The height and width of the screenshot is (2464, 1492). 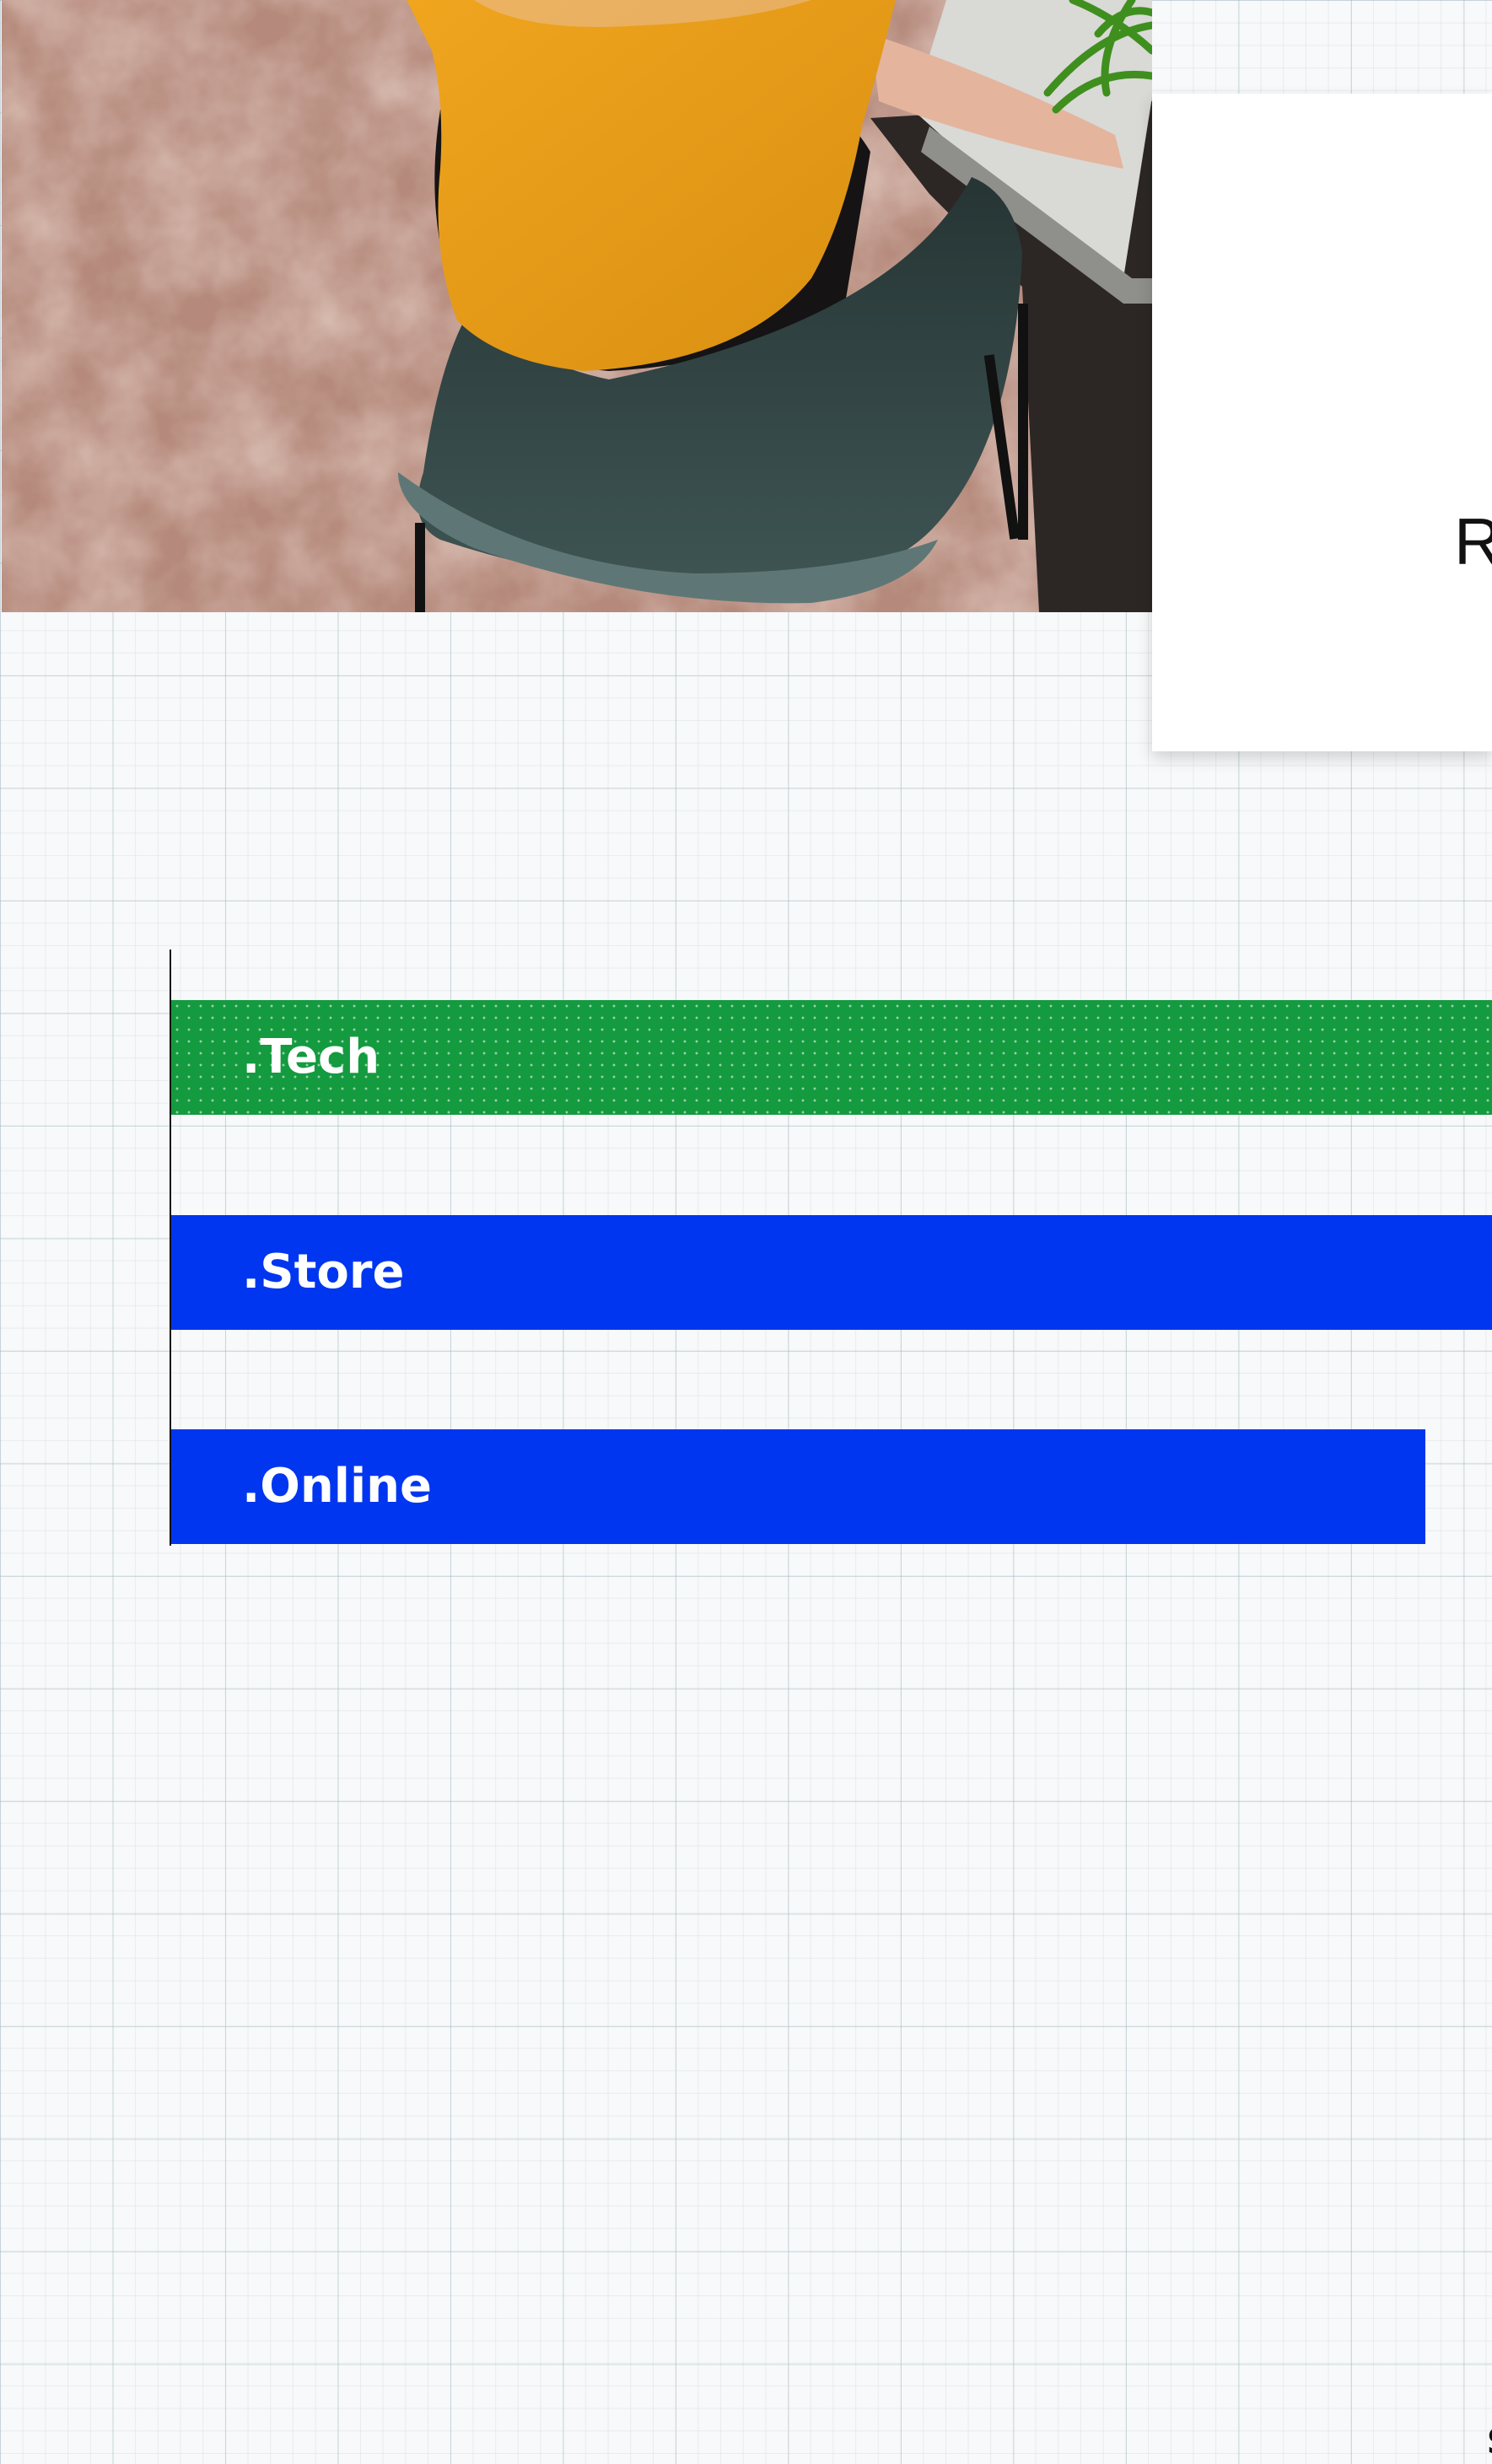 I want to click on info-card-text: R, so click(x=1473, y=541).